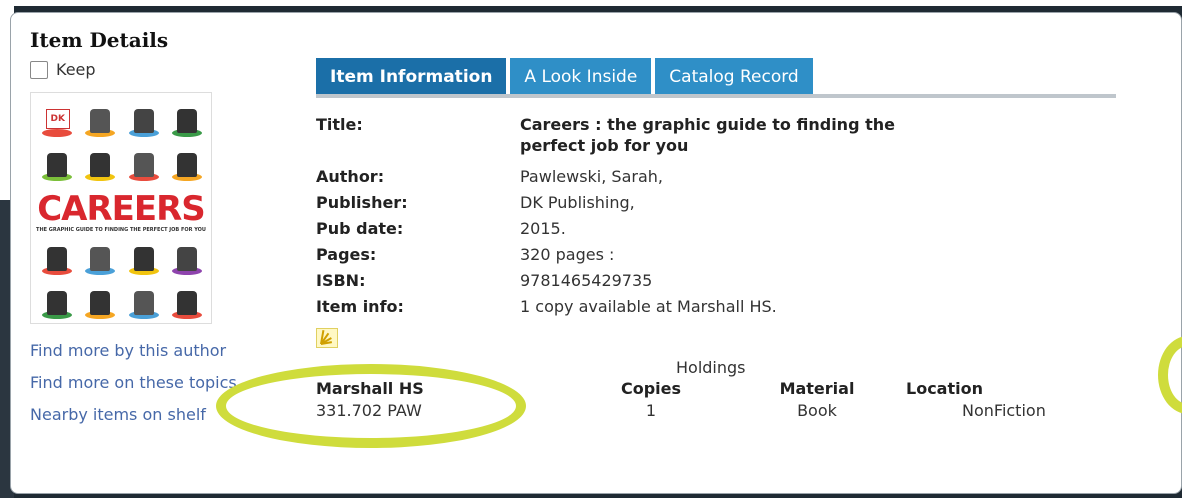 The width and height of the screenshot is (1182, 498). I want to click on isbn-value: 9781465429735, so click(586, 280).